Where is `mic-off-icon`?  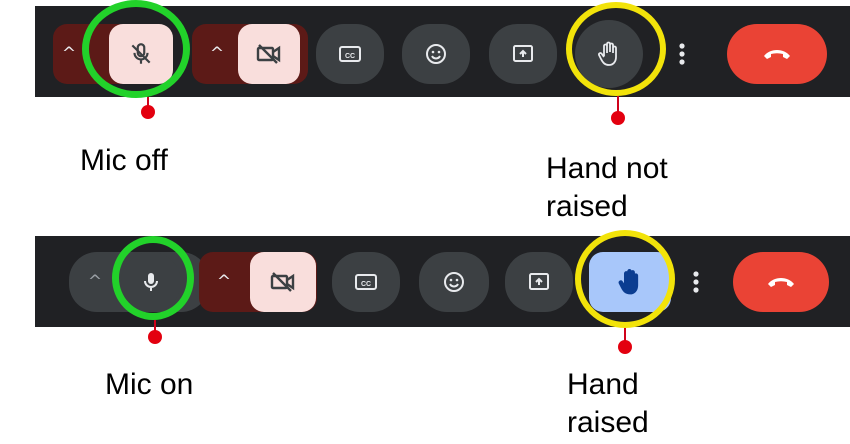 mic-off-icon is located at coordinates (141, 53).